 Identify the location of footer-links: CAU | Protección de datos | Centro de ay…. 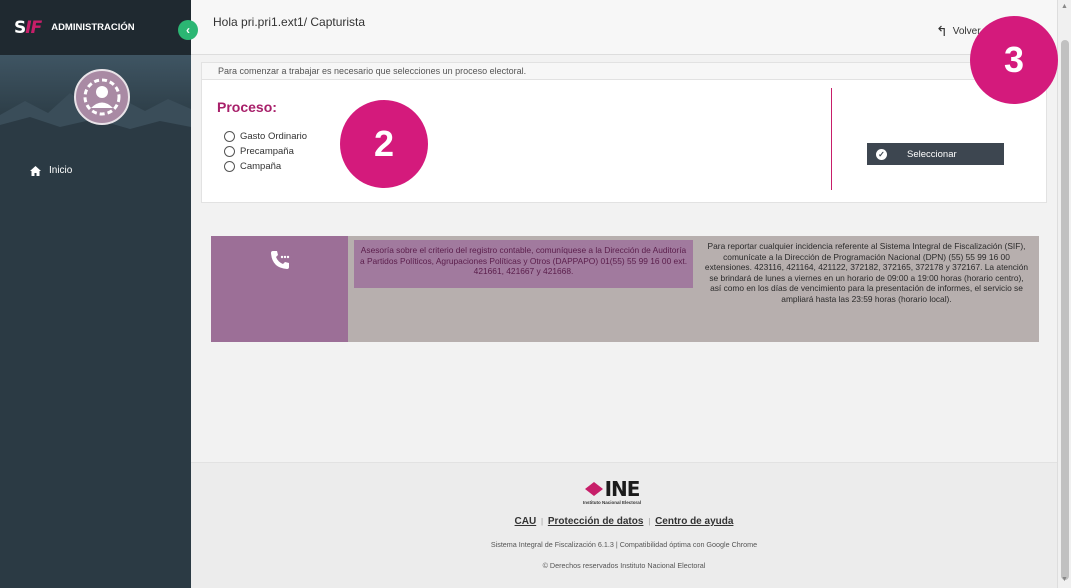
(624, 521).